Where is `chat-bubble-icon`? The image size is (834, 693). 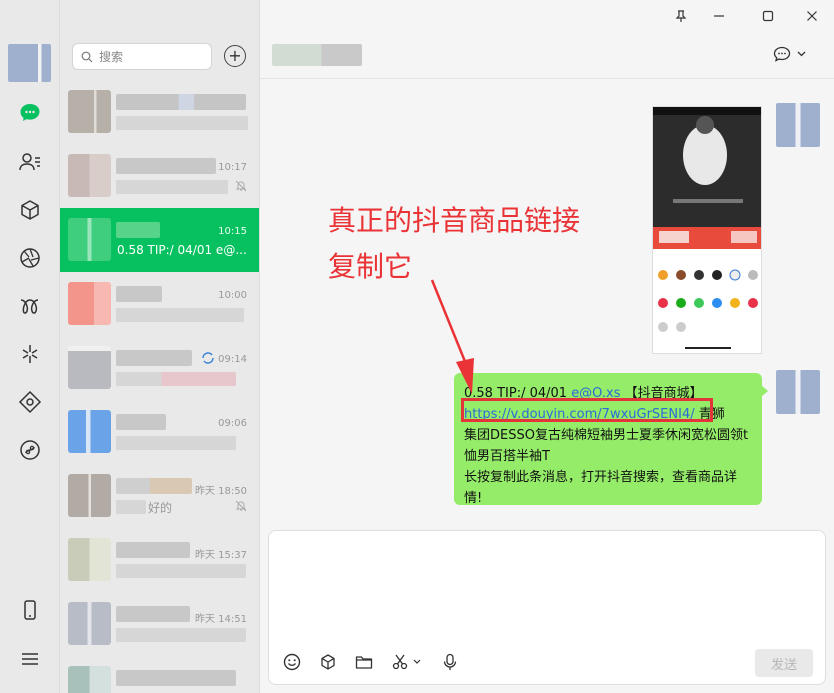 chat-bubble-icon is located at coordinates (782, 54).